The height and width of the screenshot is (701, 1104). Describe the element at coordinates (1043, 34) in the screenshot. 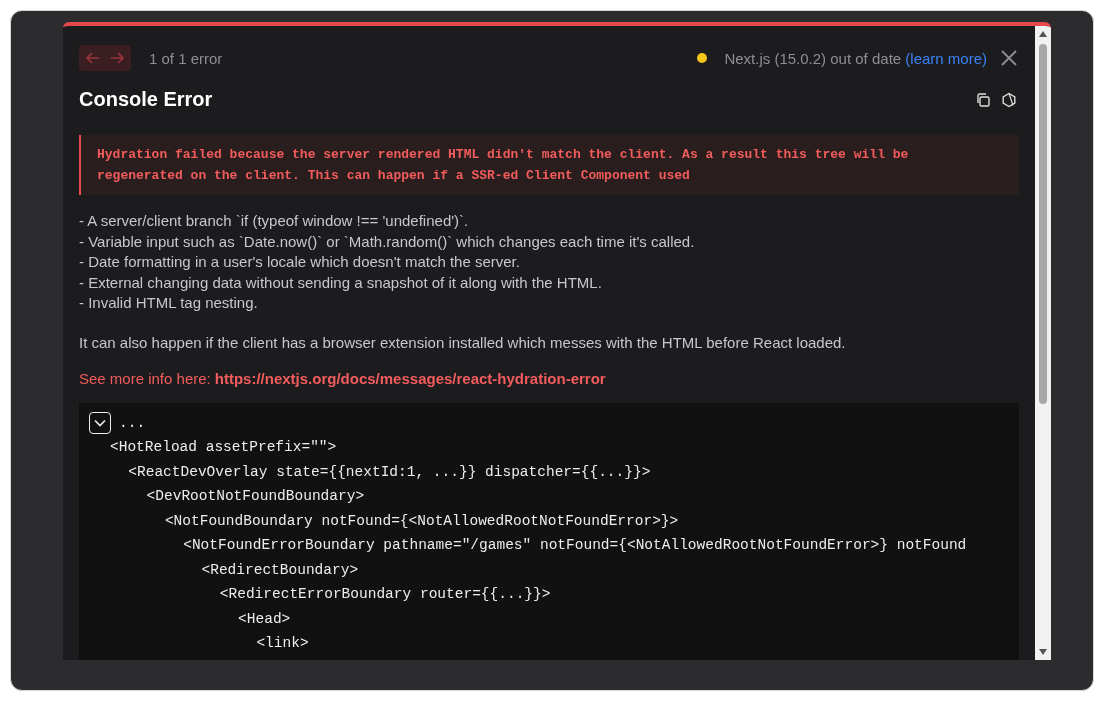

I see `scroll-up-icon` at that location.